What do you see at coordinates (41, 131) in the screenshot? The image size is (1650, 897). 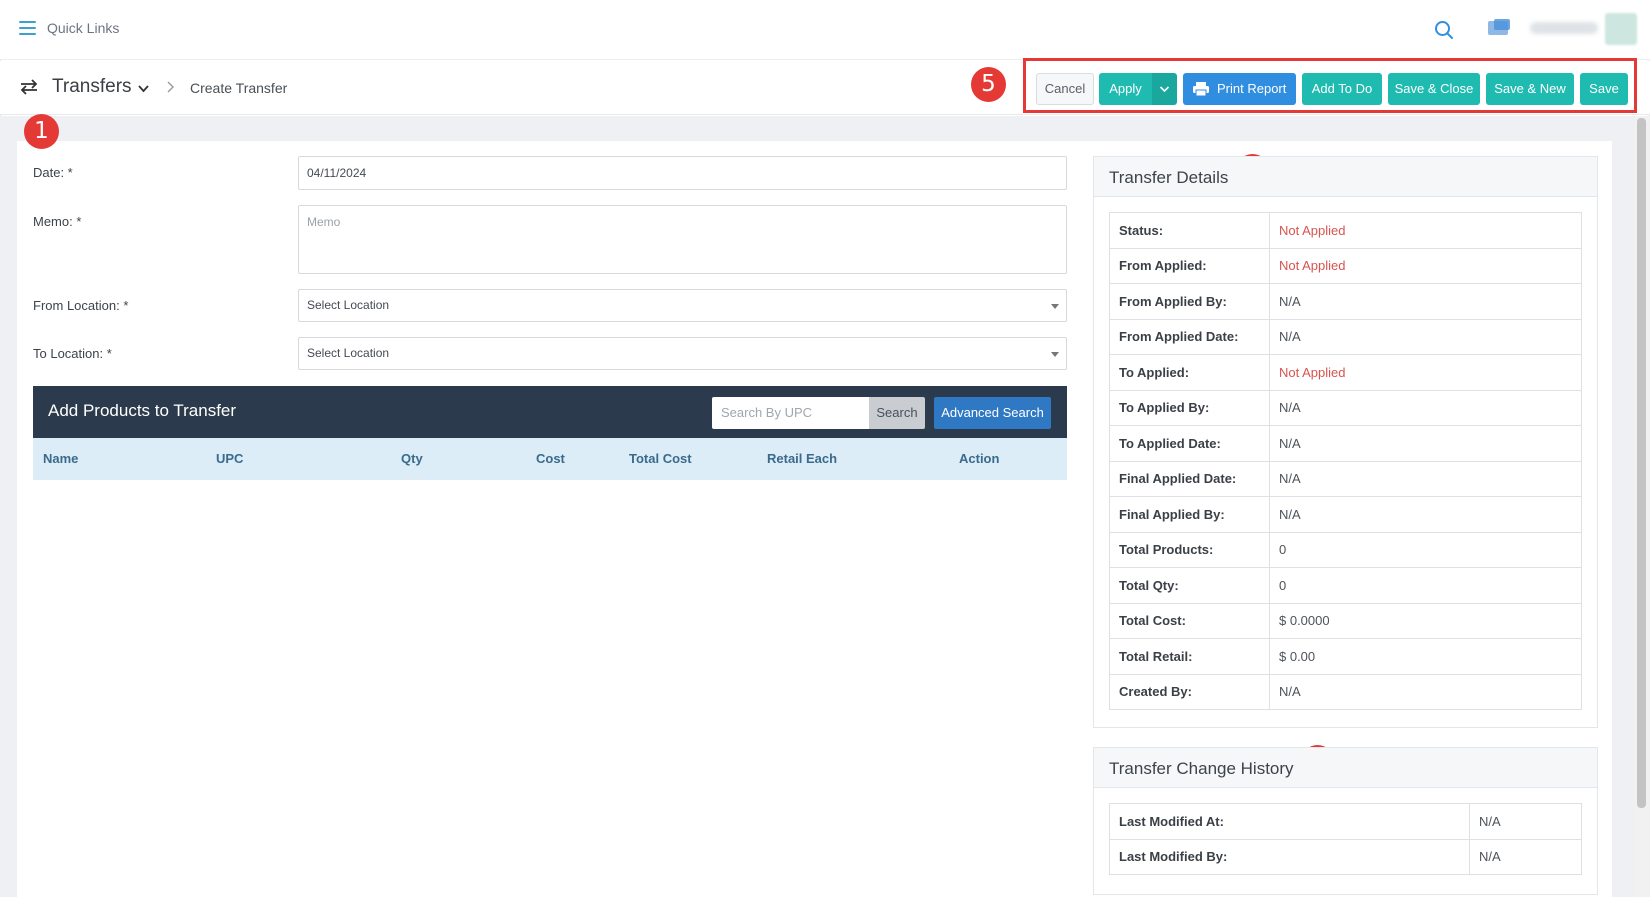 I see `annotation-badge-1: 1` at bounding box center [41, 131].